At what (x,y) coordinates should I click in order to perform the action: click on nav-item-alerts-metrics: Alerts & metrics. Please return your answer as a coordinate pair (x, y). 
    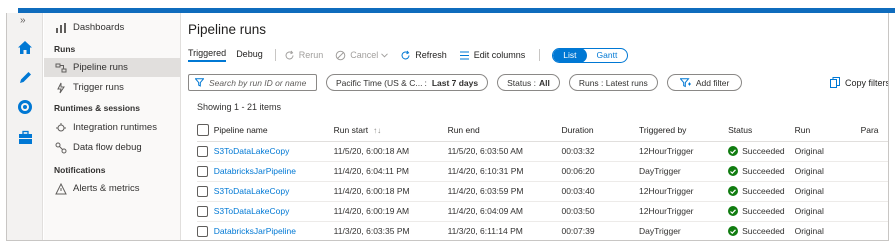
    Looking at the image, I should click on (112, 188).